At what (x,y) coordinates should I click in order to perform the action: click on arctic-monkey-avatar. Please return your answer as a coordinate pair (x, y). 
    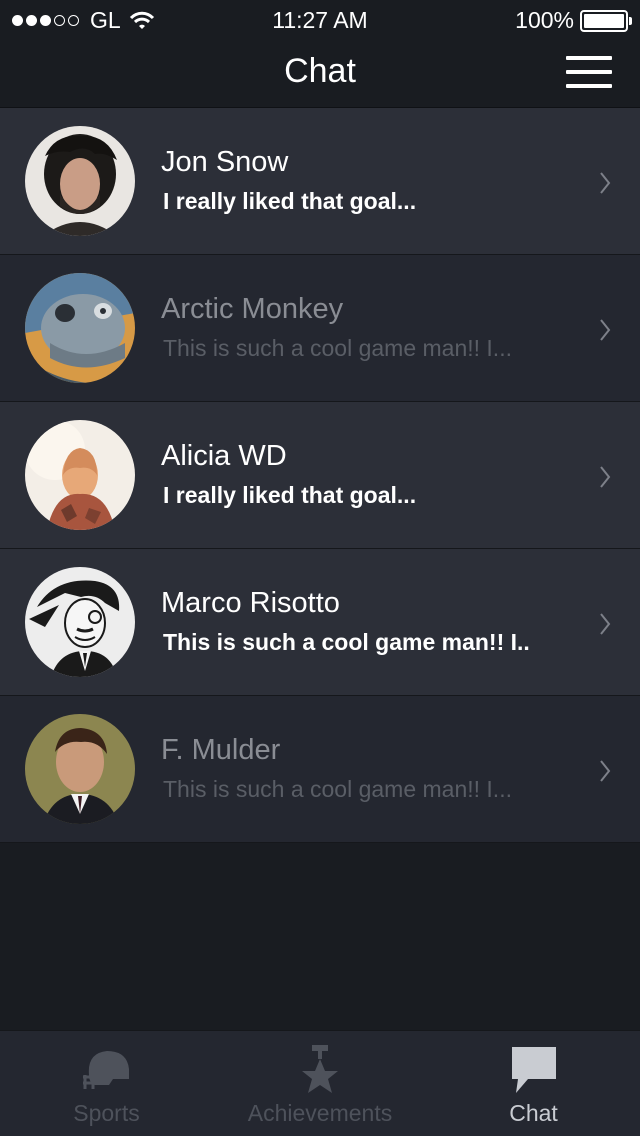
    Looking at the image, I should click on (80, 328).